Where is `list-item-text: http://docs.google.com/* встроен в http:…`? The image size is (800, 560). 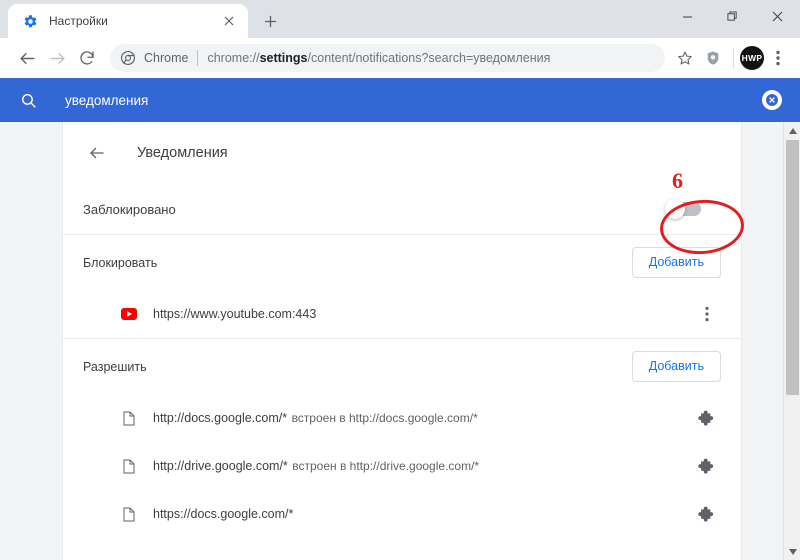
list-item-text: http://docs.google.com/* встроен в http:… is located at coordinates (423, 418).